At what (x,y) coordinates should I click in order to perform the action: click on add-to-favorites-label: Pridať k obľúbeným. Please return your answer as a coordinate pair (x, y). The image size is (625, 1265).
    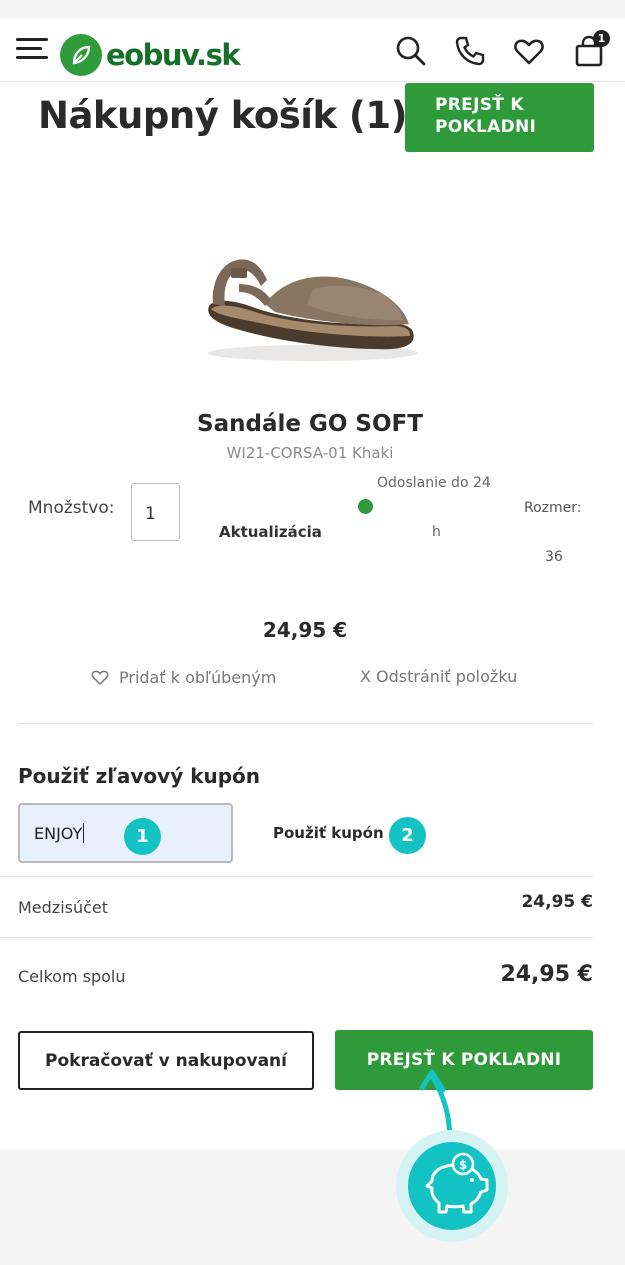
    Looking at the image, I should click on (198, 677).